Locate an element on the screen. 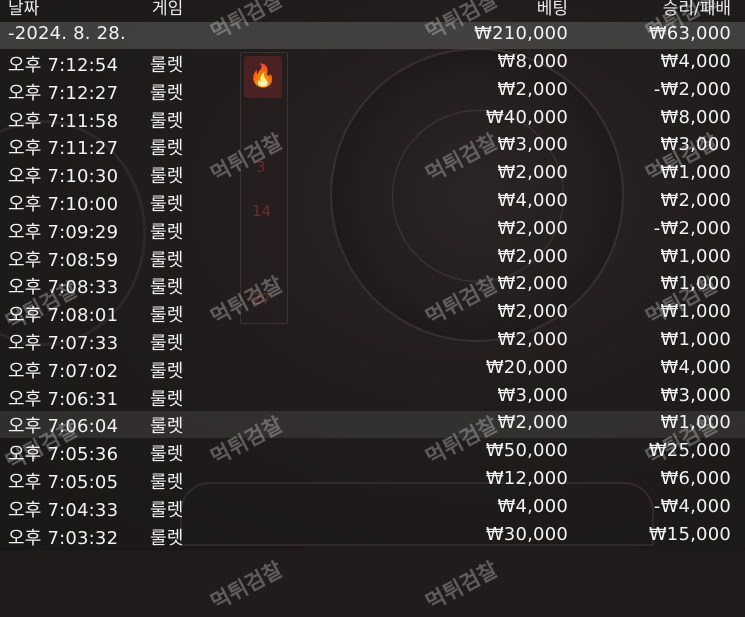  row-result: -₩4,000 is located at coordinates (692, 506).